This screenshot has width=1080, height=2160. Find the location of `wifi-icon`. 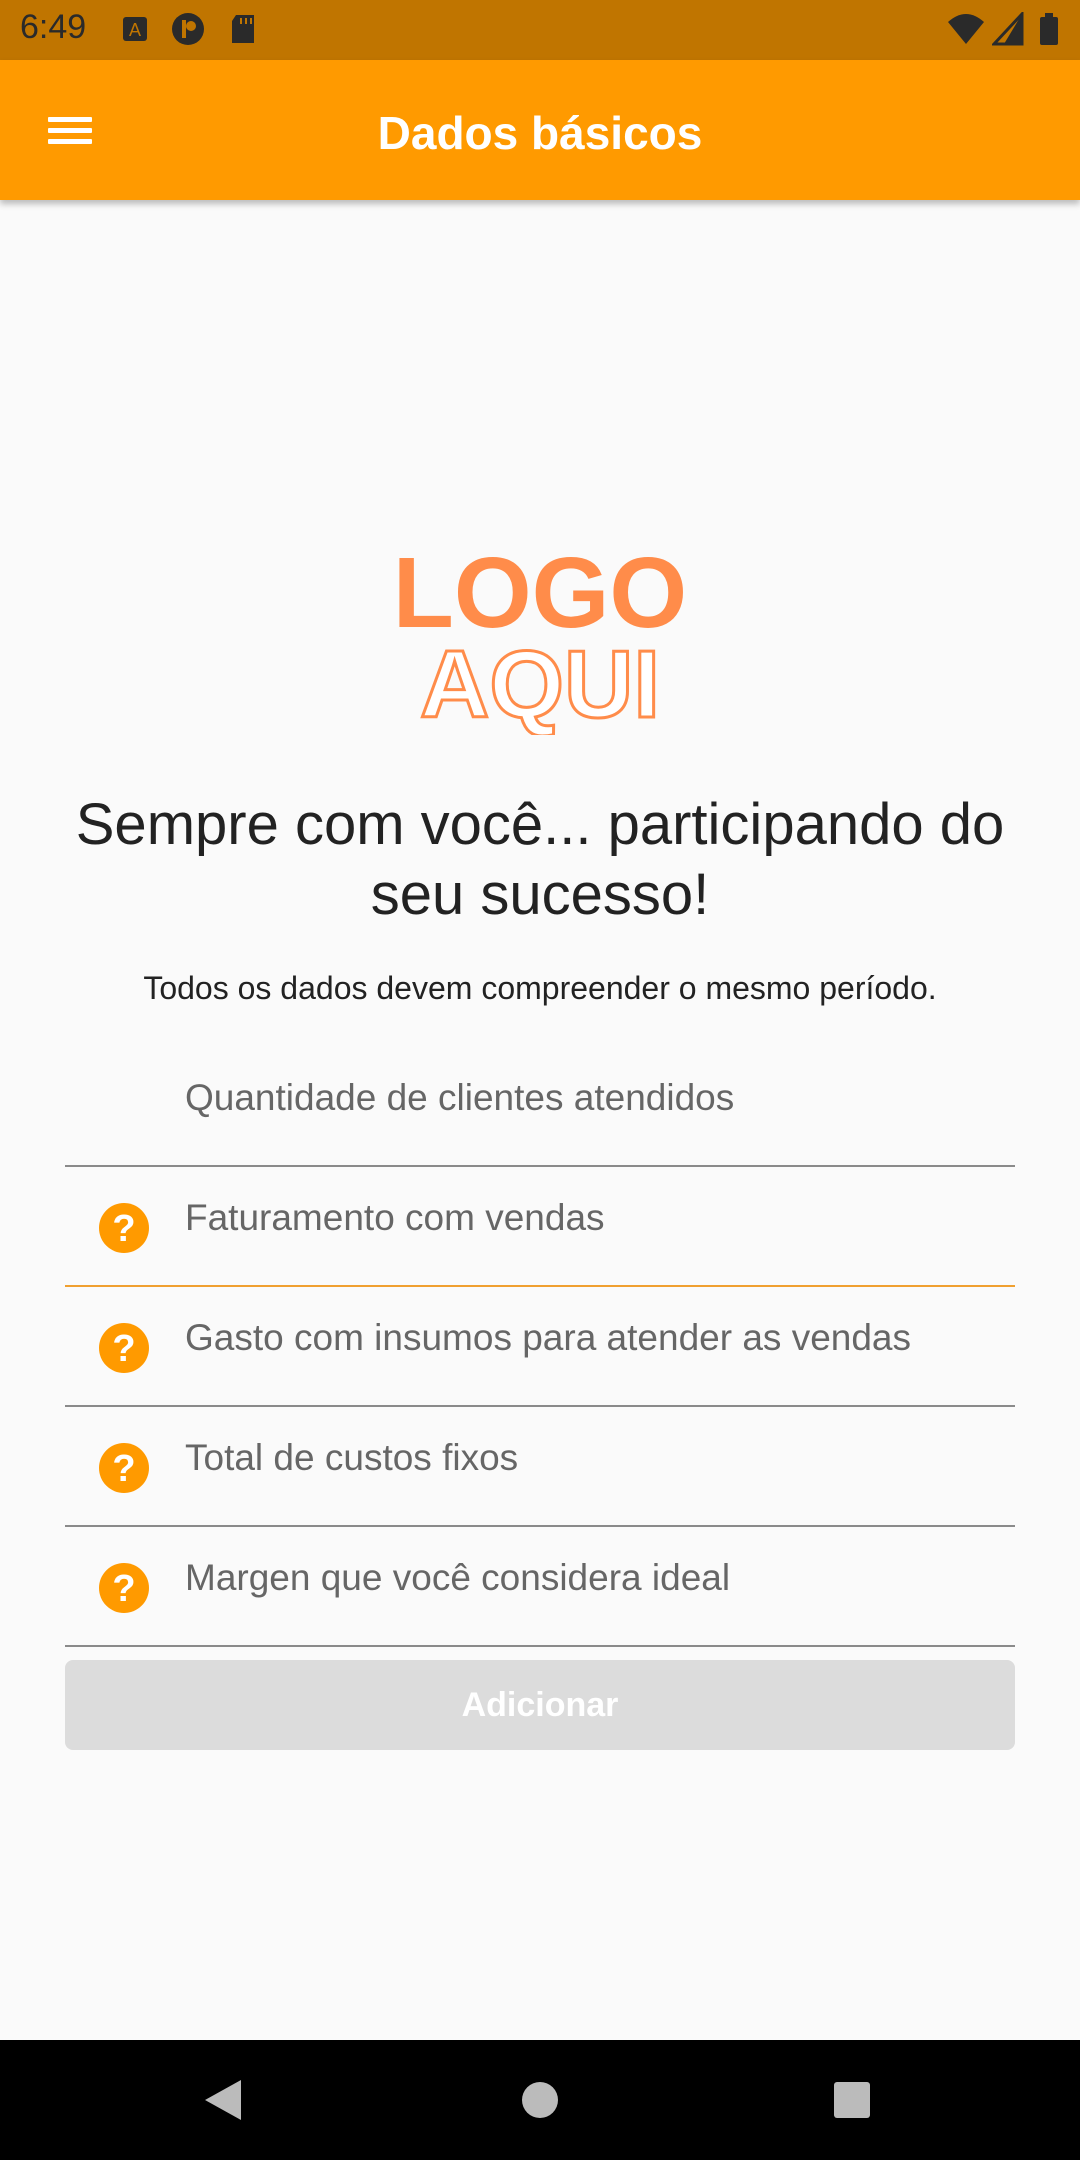

wifi-icon is located at coordinates (966, 29).